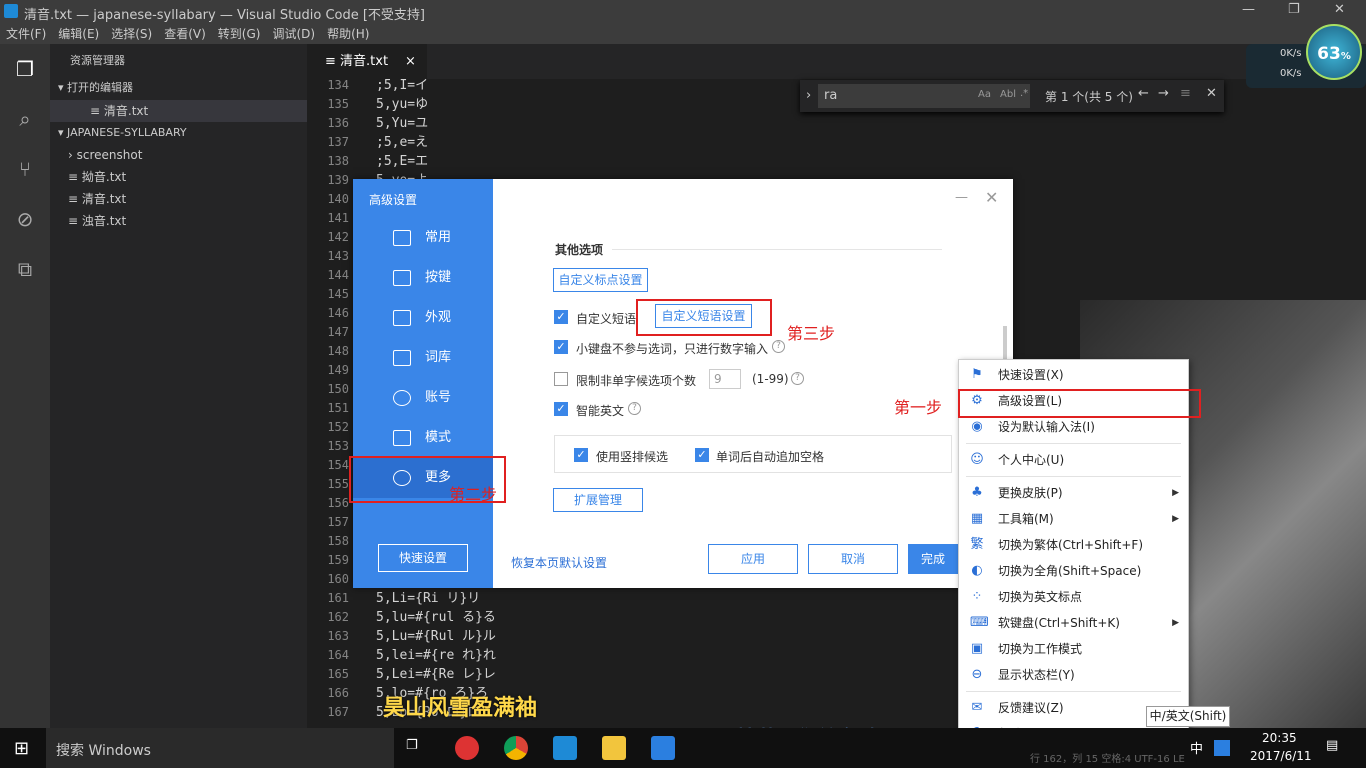  Describe the element at coordinates (1024, 93) in the screenshot. I see `regex-toggle: .*` at that location.